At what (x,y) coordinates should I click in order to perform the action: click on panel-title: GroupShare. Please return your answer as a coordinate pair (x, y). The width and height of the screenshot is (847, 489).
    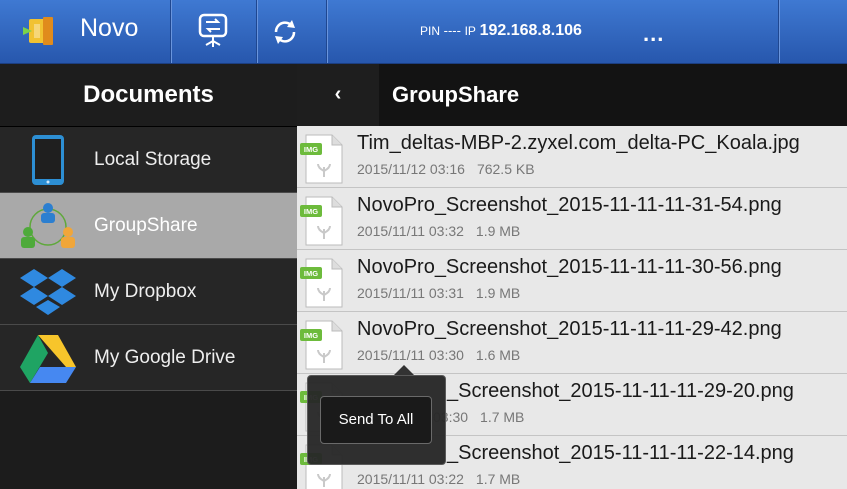
    Looking at the image, I should click on (456, 94).